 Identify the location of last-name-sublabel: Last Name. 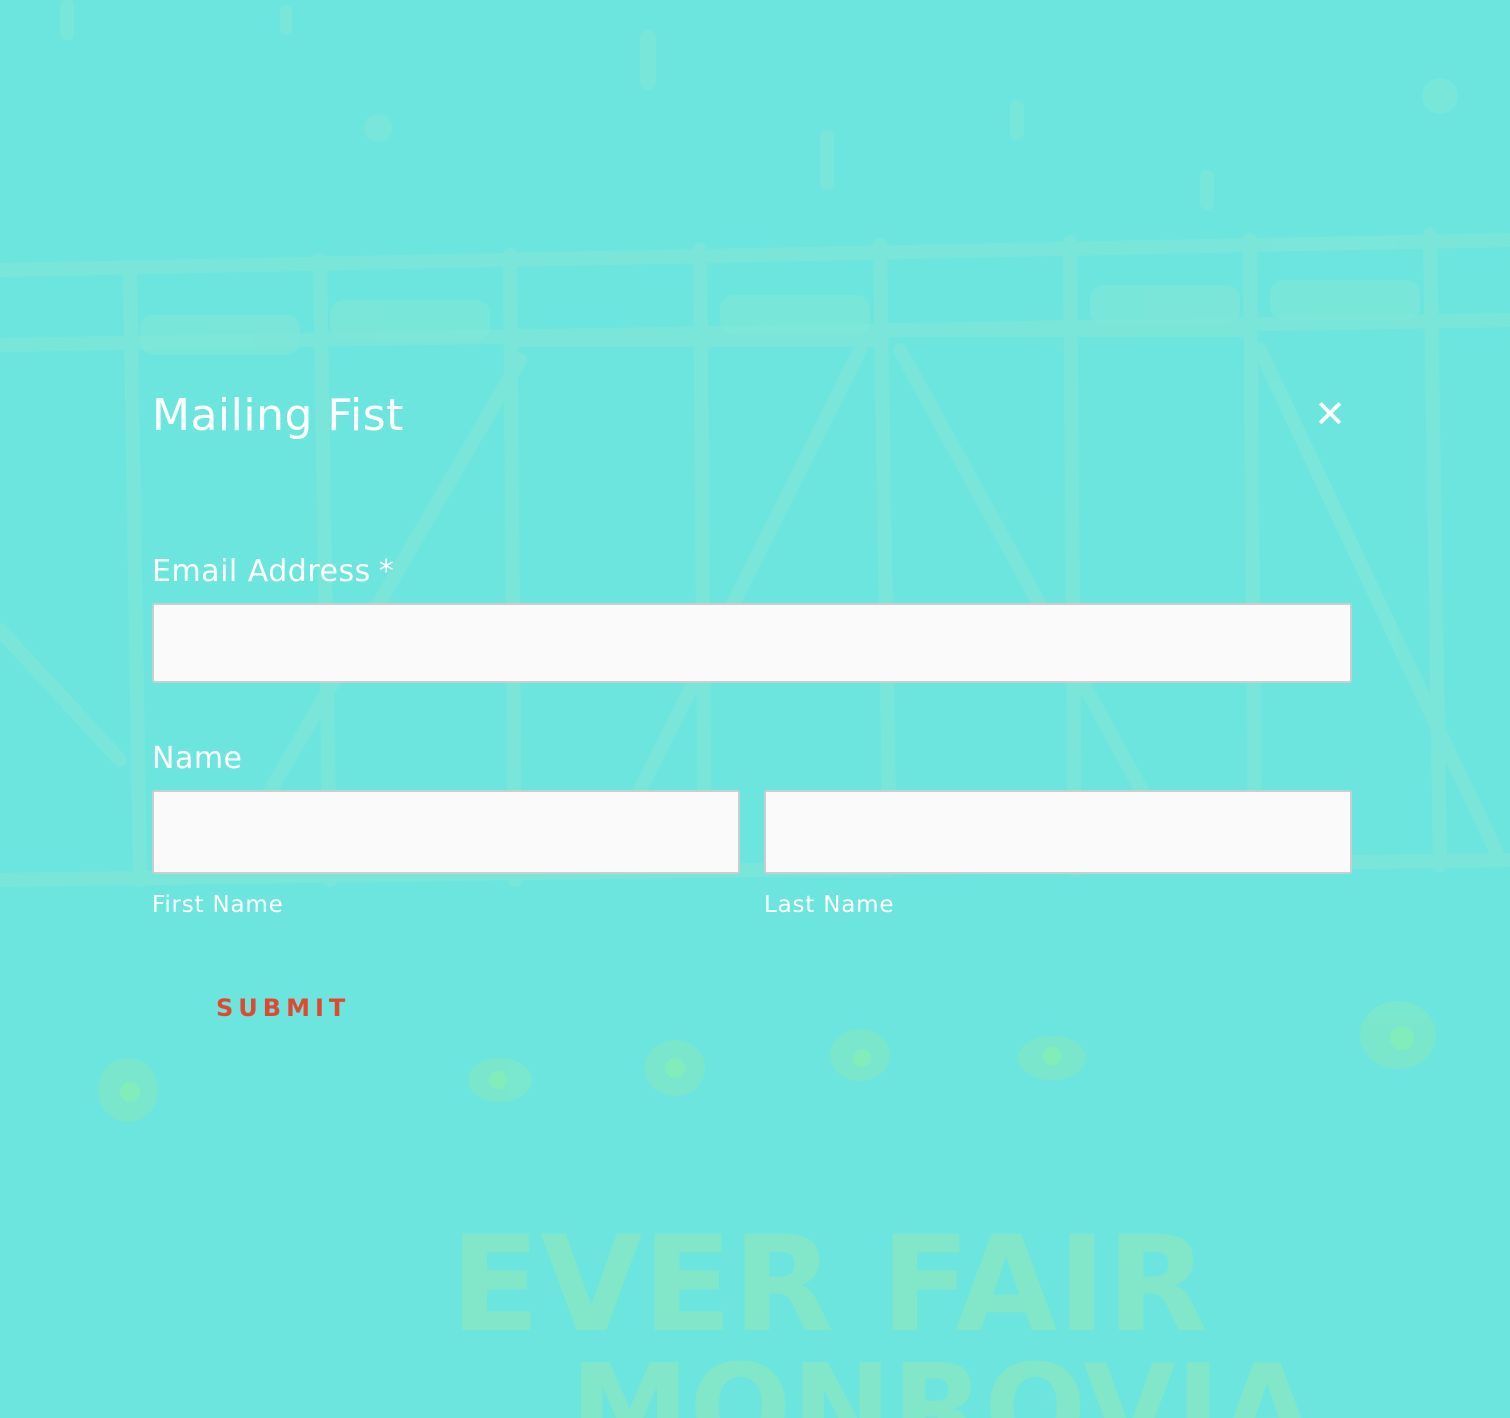
(829, 905).